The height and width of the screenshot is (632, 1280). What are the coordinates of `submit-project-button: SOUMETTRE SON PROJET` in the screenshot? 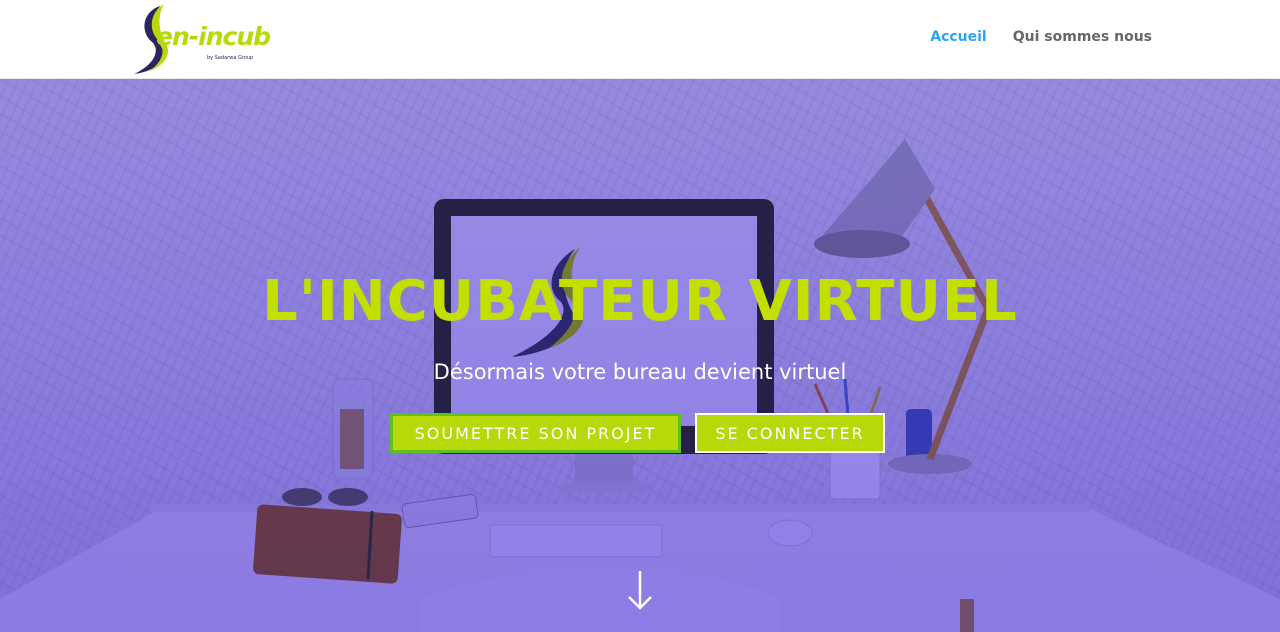 It's located at (535, 433).